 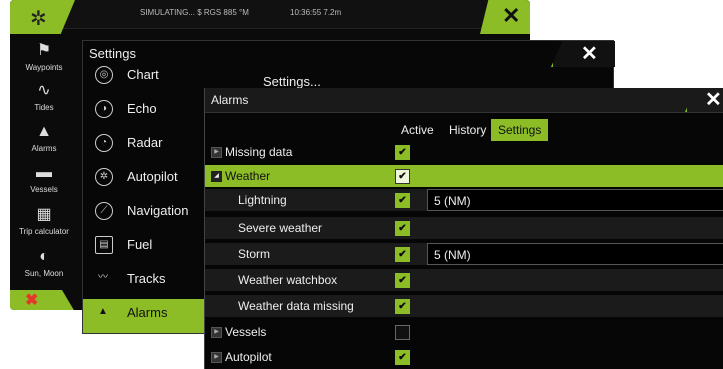 I want to click on settings-item-alarms: ▲ Alarms, so click(x=144, y=316).